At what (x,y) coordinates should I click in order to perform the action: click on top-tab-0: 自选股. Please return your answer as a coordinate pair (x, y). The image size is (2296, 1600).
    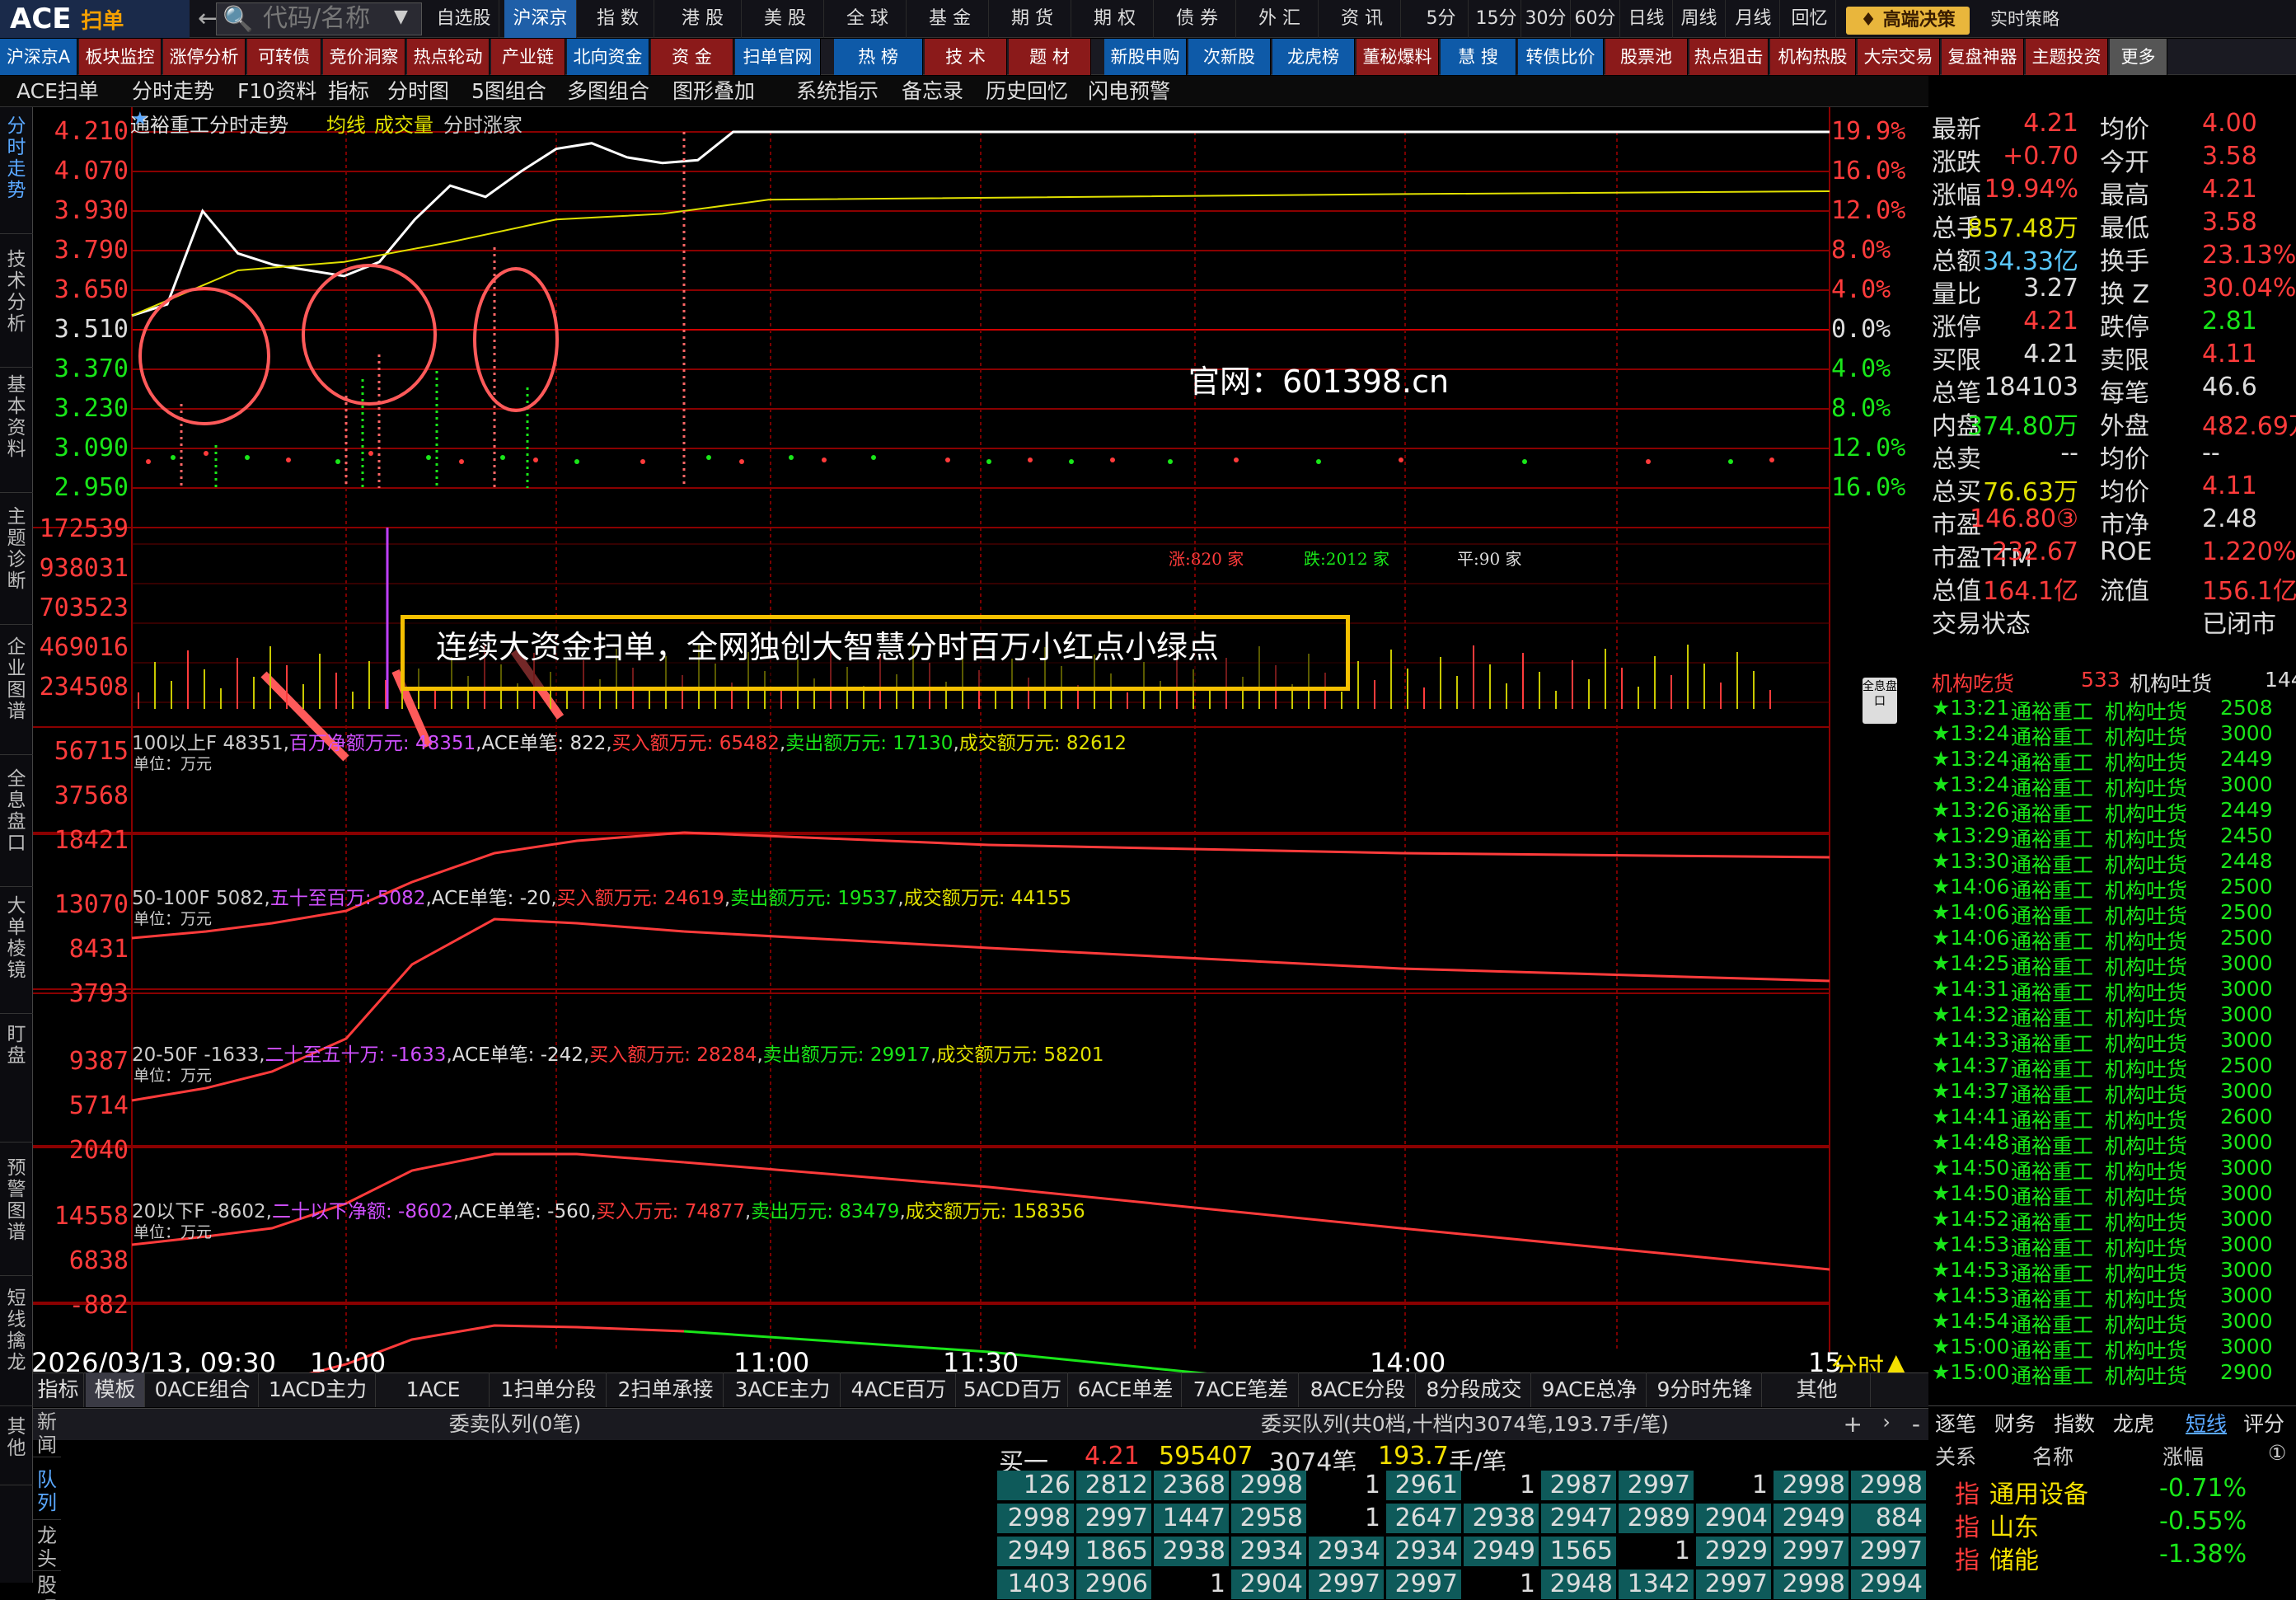
    Looking at the image, I should click on (464, 19).